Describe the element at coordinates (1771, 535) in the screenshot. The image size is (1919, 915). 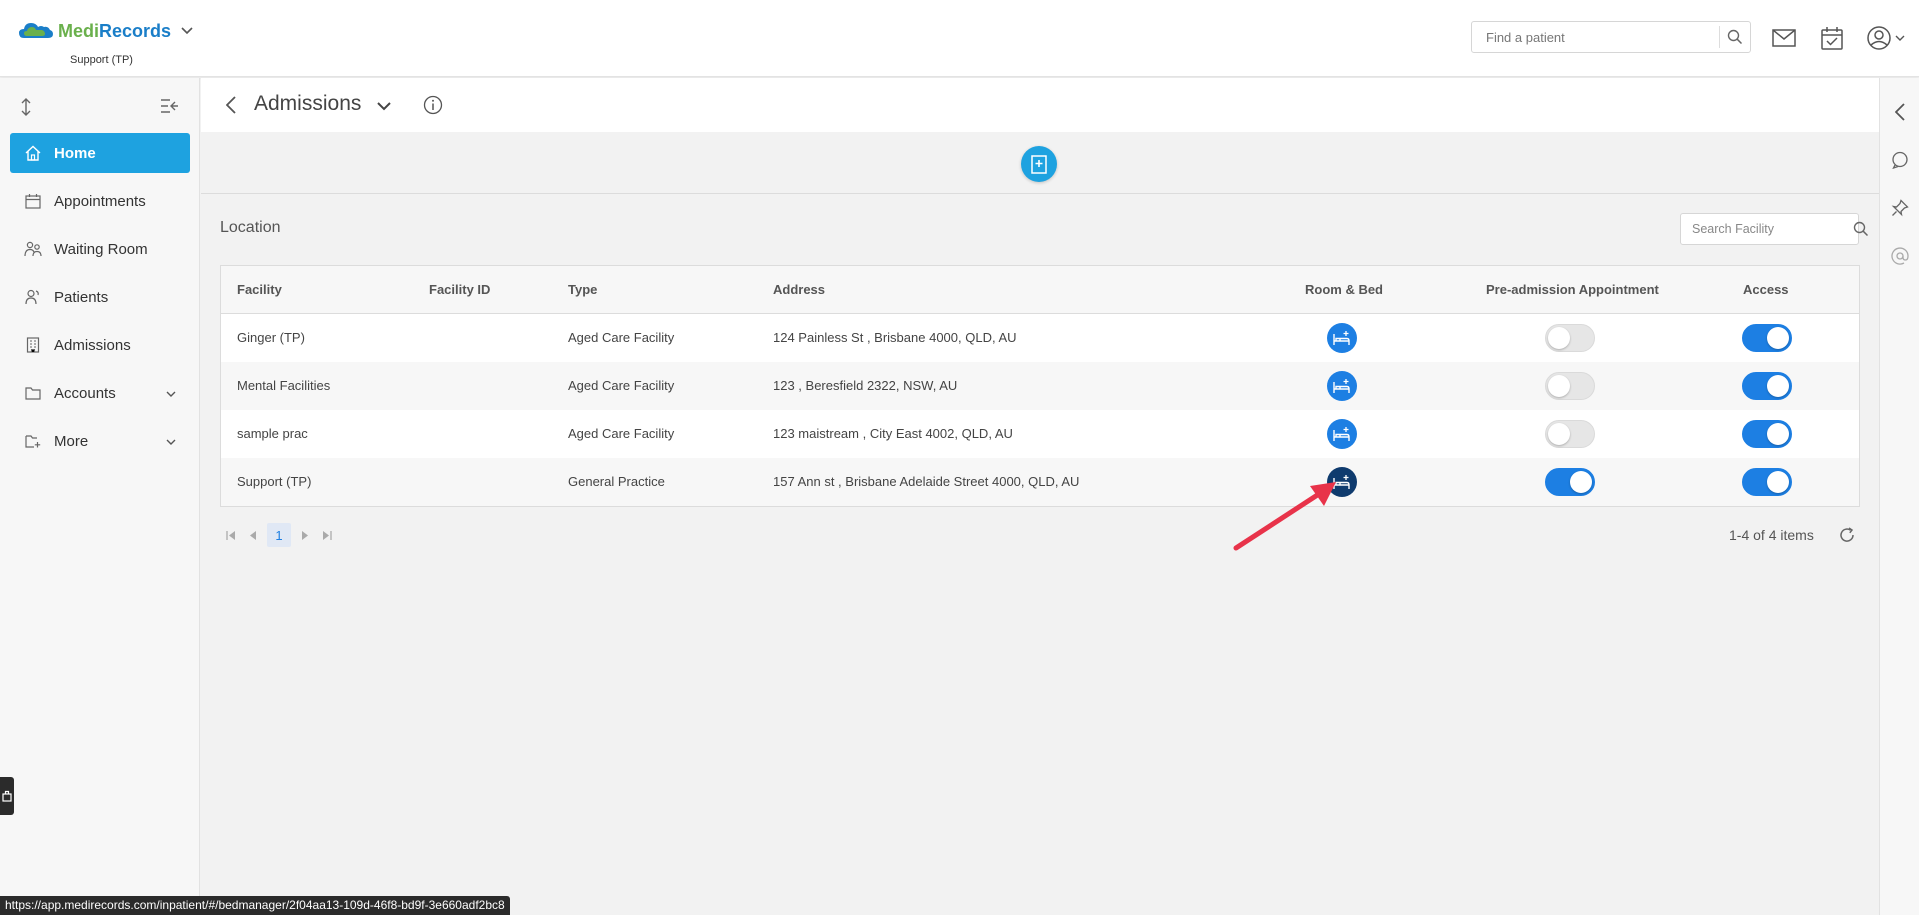
I see `pager-info: 1-4 of 4 items` at that location.